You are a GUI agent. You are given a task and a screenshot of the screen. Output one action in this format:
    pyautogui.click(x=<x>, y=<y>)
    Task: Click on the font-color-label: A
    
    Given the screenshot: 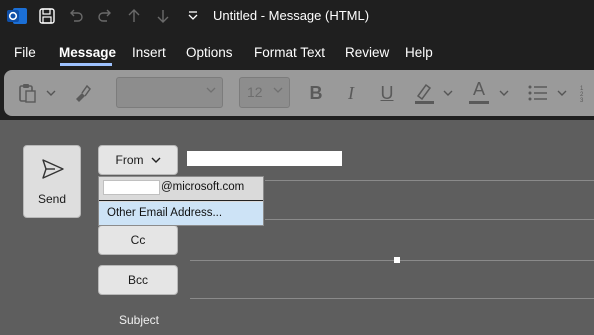 What is the action you would take?
    pyautogui.click(x=478, y=89)
    